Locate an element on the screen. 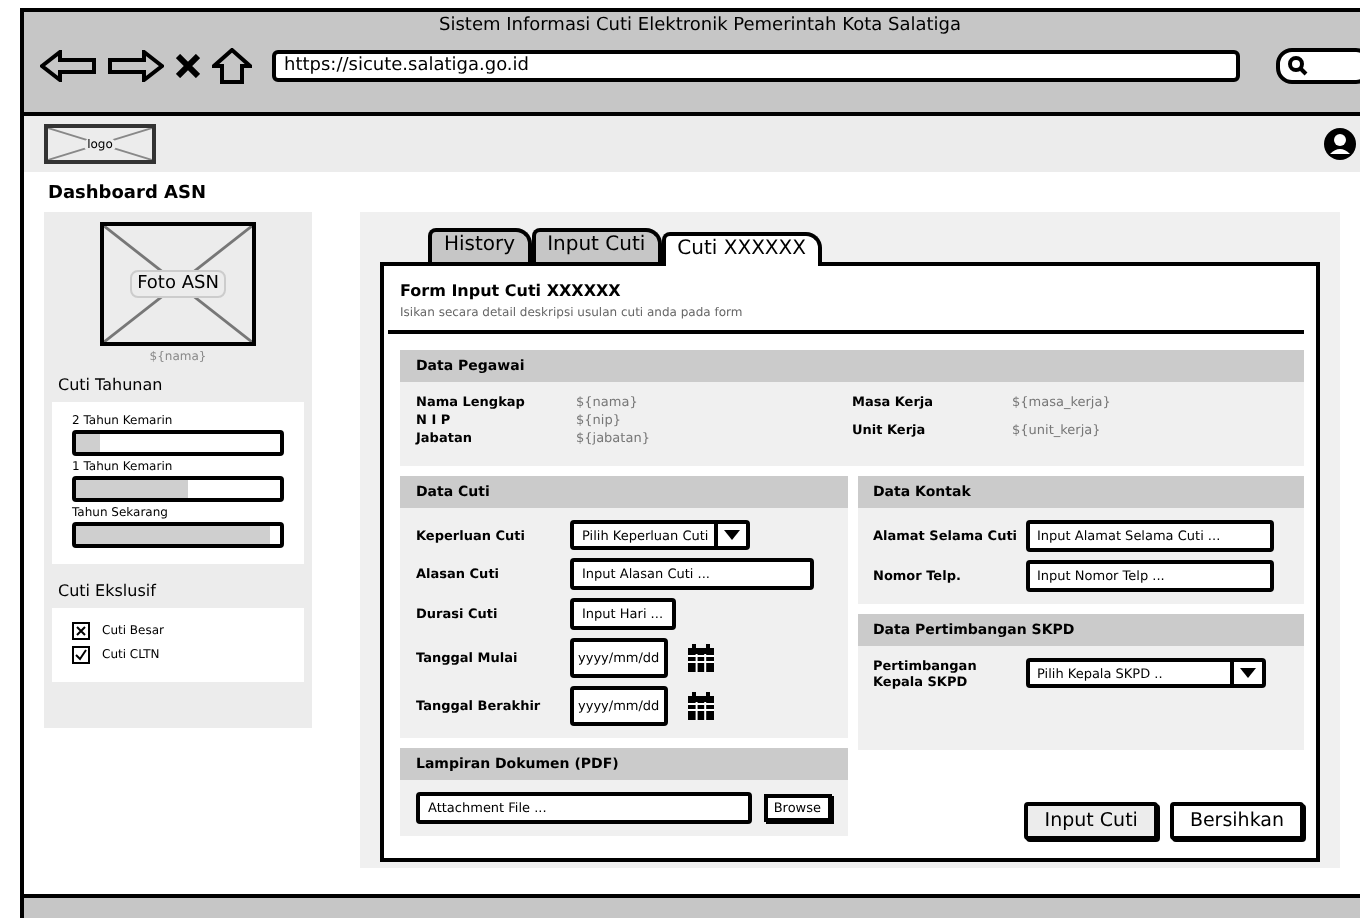 This screenshot has height=918, width=1360. page-title: Dashboard ASN is located at coordinates (127, 195).